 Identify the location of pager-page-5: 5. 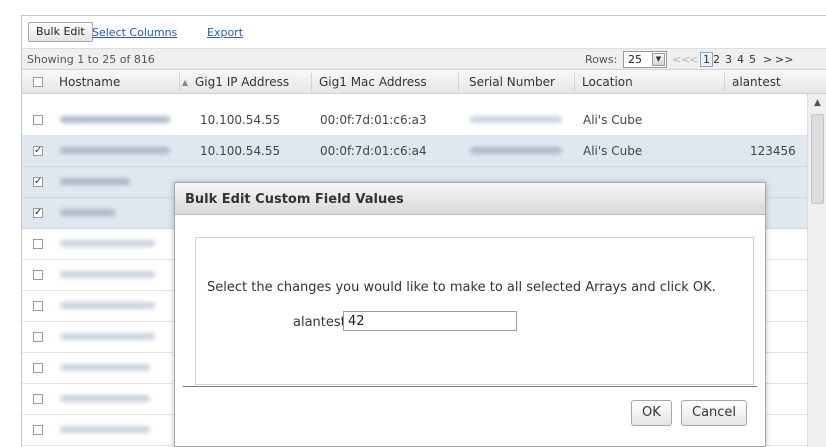
(752, 59).